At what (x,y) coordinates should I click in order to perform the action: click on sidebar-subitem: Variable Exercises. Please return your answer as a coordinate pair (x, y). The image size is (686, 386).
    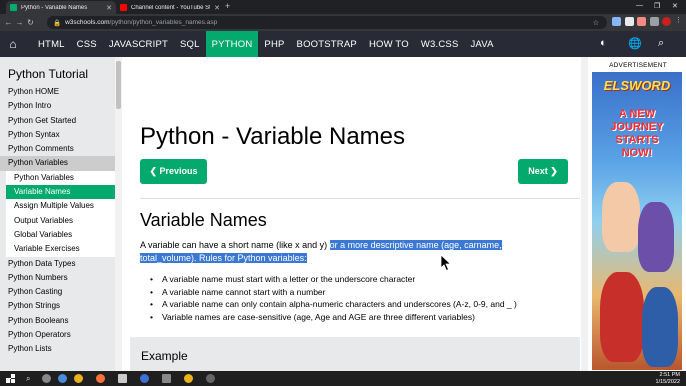
    Looking at the image, I should click on (60, 249).